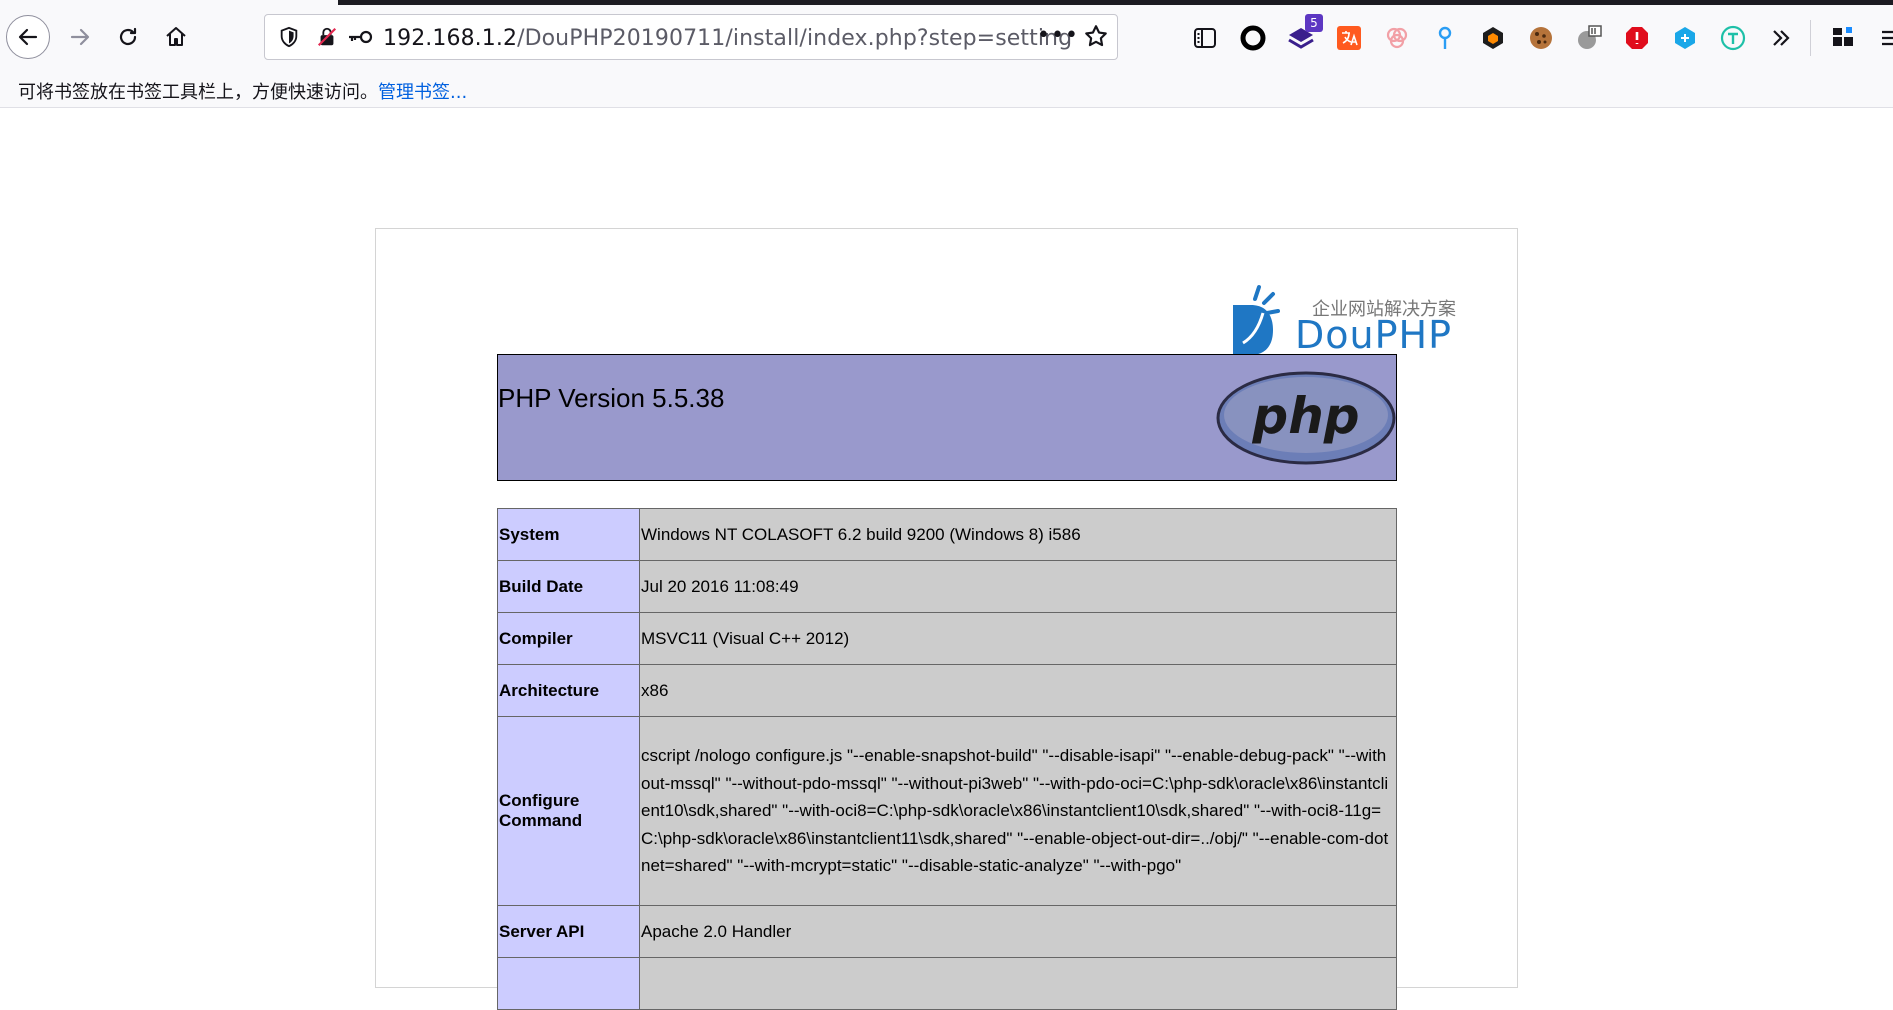 The width and height of the screenshot is (1893, 1010). What do you see at coordinates (1397, 38) in the screenshot?
I see `rings-extension-icon` at bounding box center [1397, 38].